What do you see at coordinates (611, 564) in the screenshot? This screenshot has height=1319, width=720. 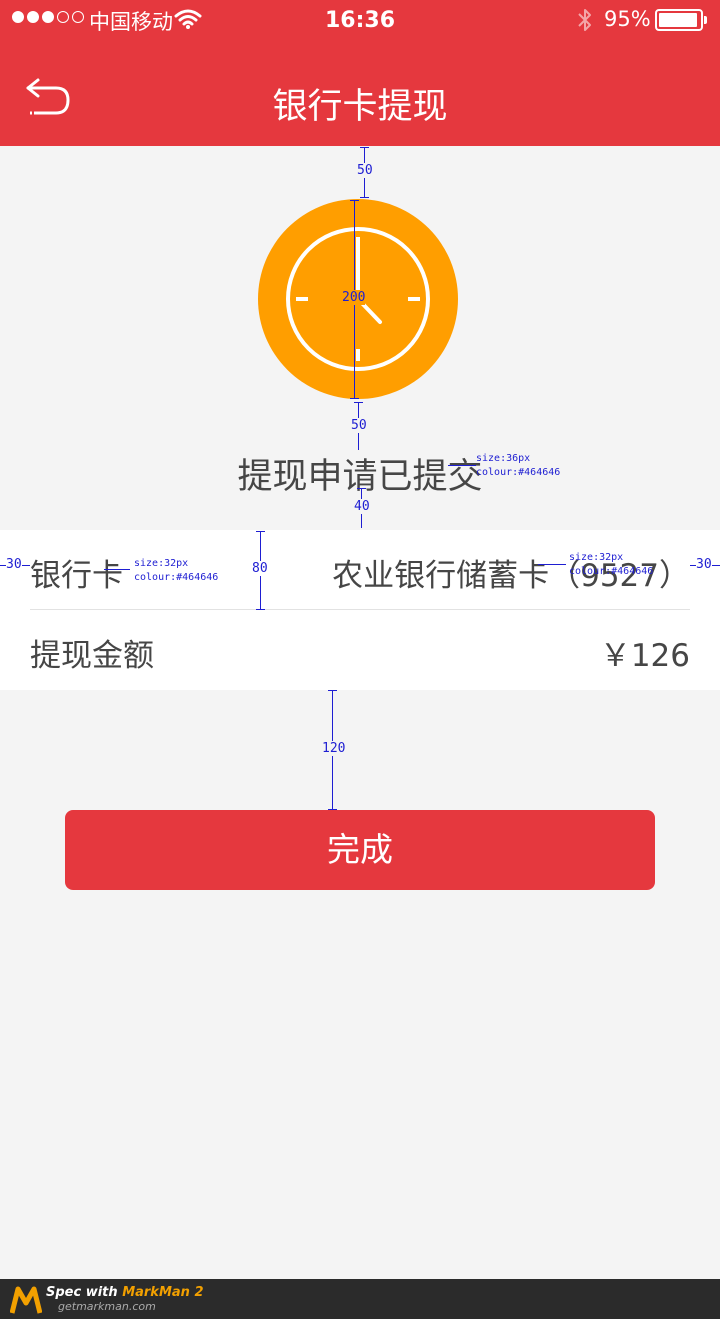 I see `value-font-note: size:32px colour:#464646` at bounding box center [611, 564].